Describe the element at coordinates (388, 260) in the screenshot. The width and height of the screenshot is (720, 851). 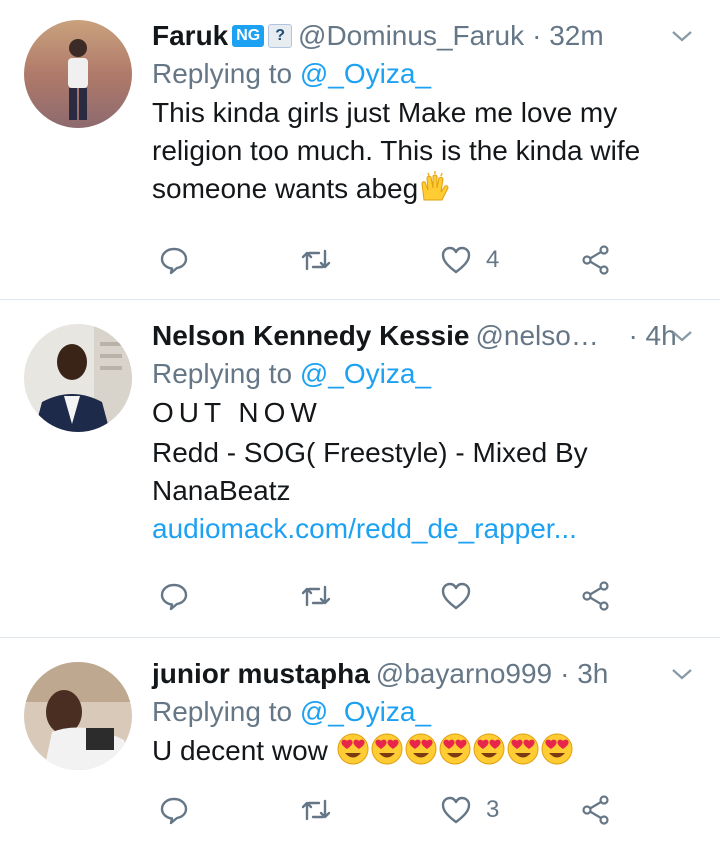
I see `tweet-actions: 4` at that location.